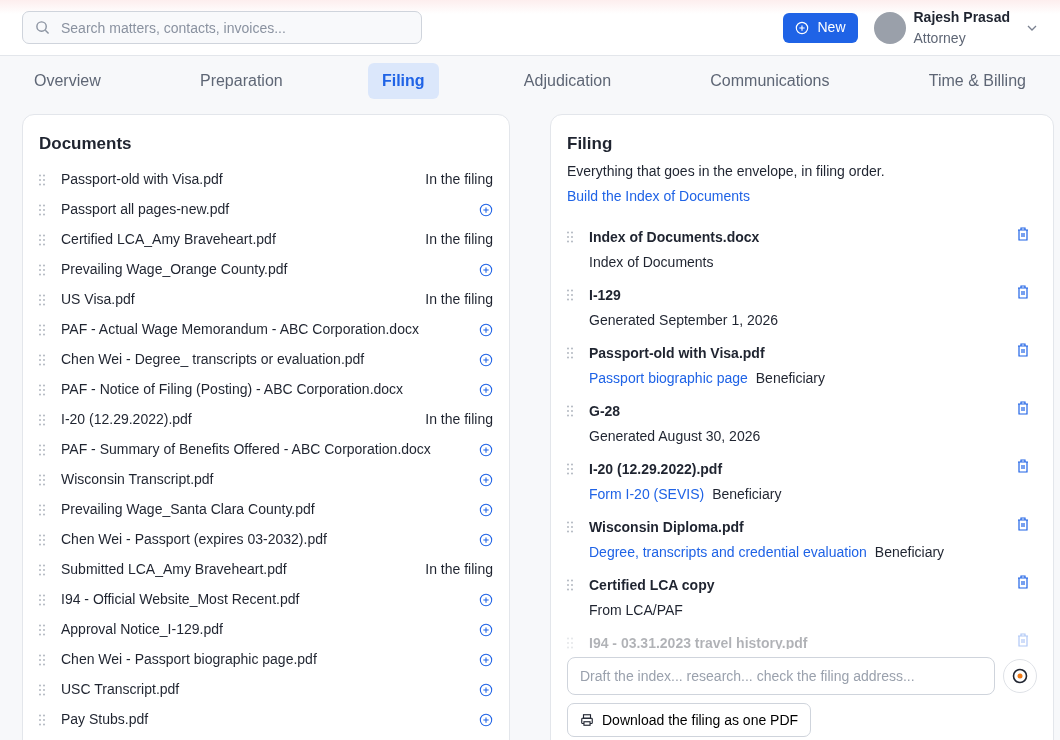 The width and height of the screenshot is (1060, 740). What do you see at coordinates (266, 659) in the screenshot?
I see `document-name: Chen Wei - Passport biographic page.pdf` at bounding box center [266, 659].